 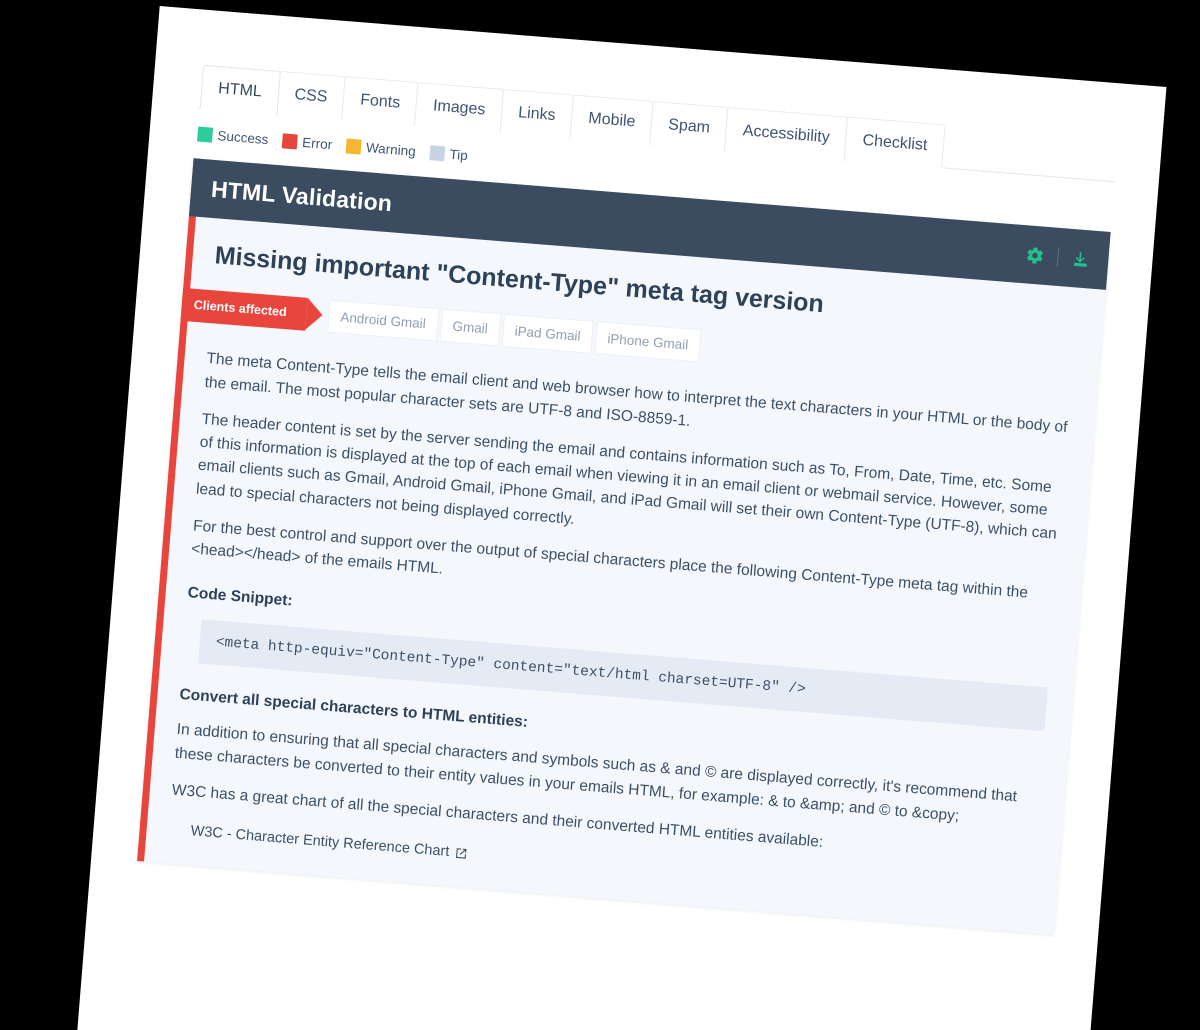 I want to click on tab-checklist: Checklist, so click(x=895, y=142).